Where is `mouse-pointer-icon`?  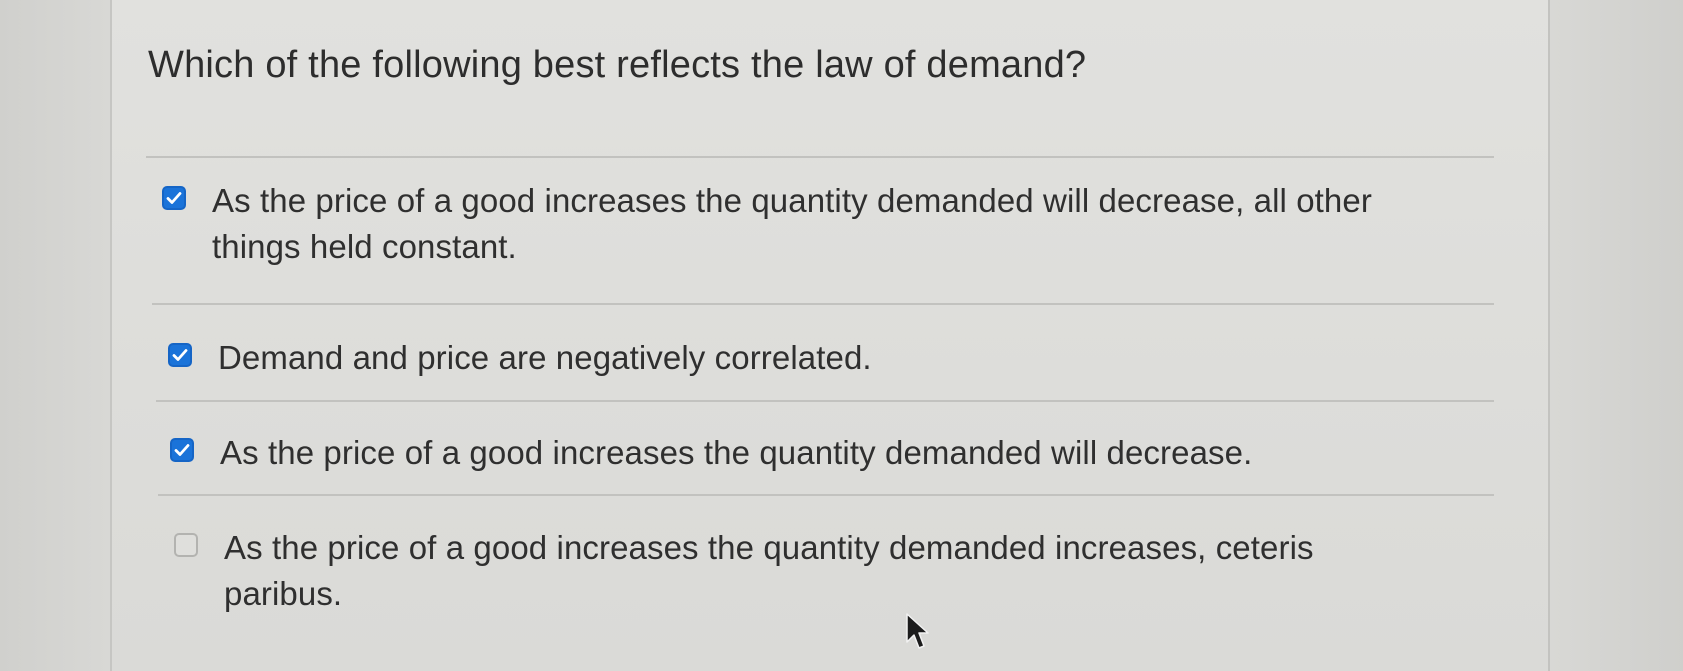
mouse-pointer-icon is located at coordinates (917, 631).